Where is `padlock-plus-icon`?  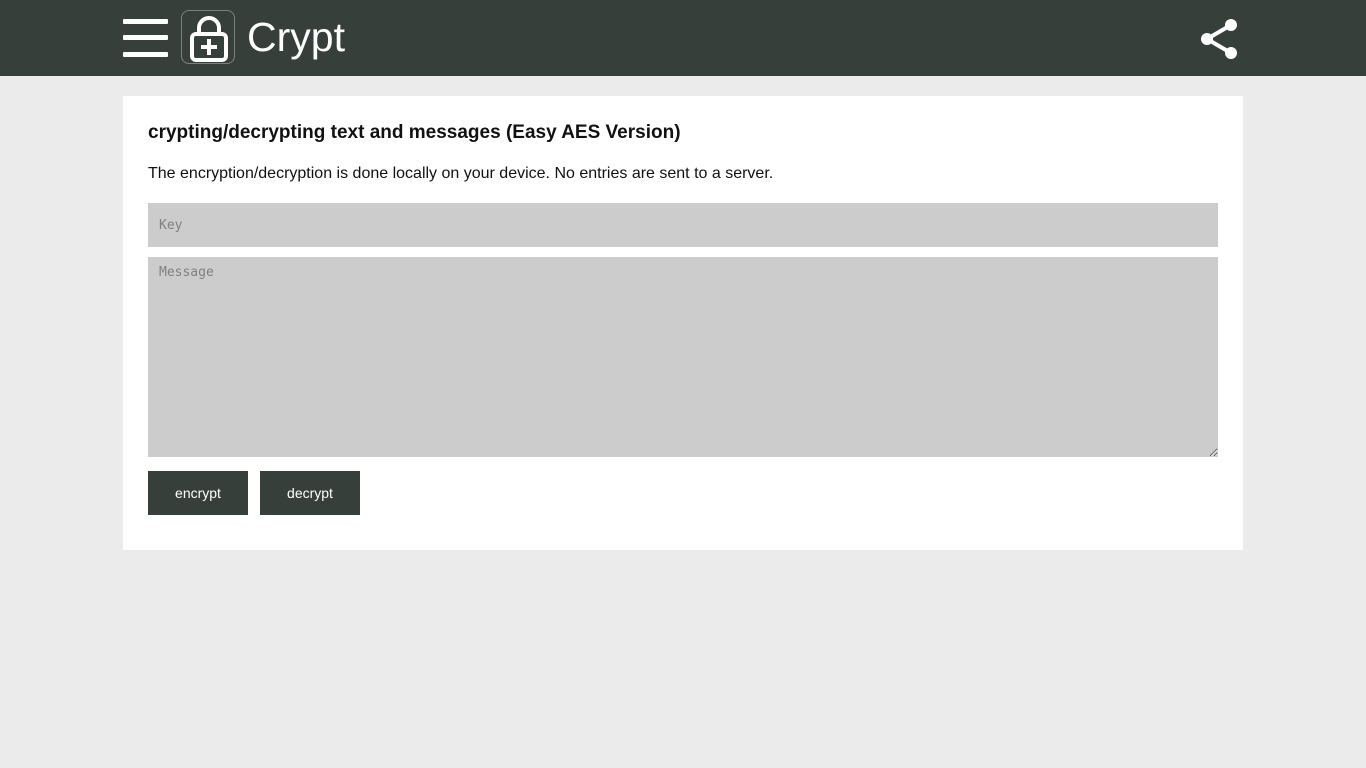
padlock-plus-icon is located at coordinates (208, 37).